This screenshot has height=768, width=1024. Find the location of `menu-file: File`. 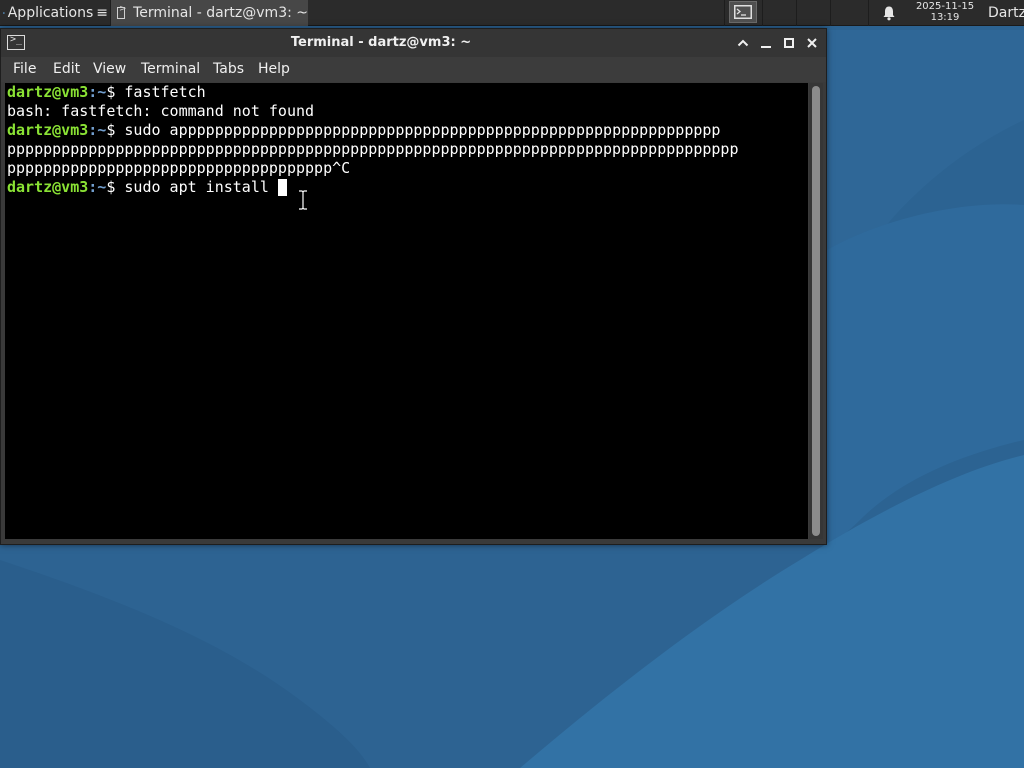

menu-file: File is located at coordinates (24, 69).